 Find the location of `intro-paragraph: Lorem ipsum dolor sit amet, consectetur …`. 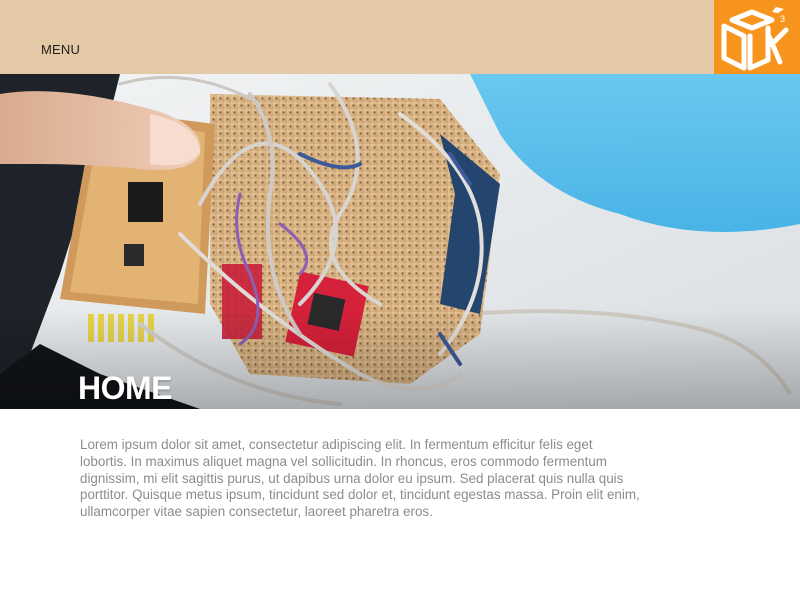

intro-paragraph: Lorem ipsum dolor sit amet, consectetur … is located at coordinates (360, 478).